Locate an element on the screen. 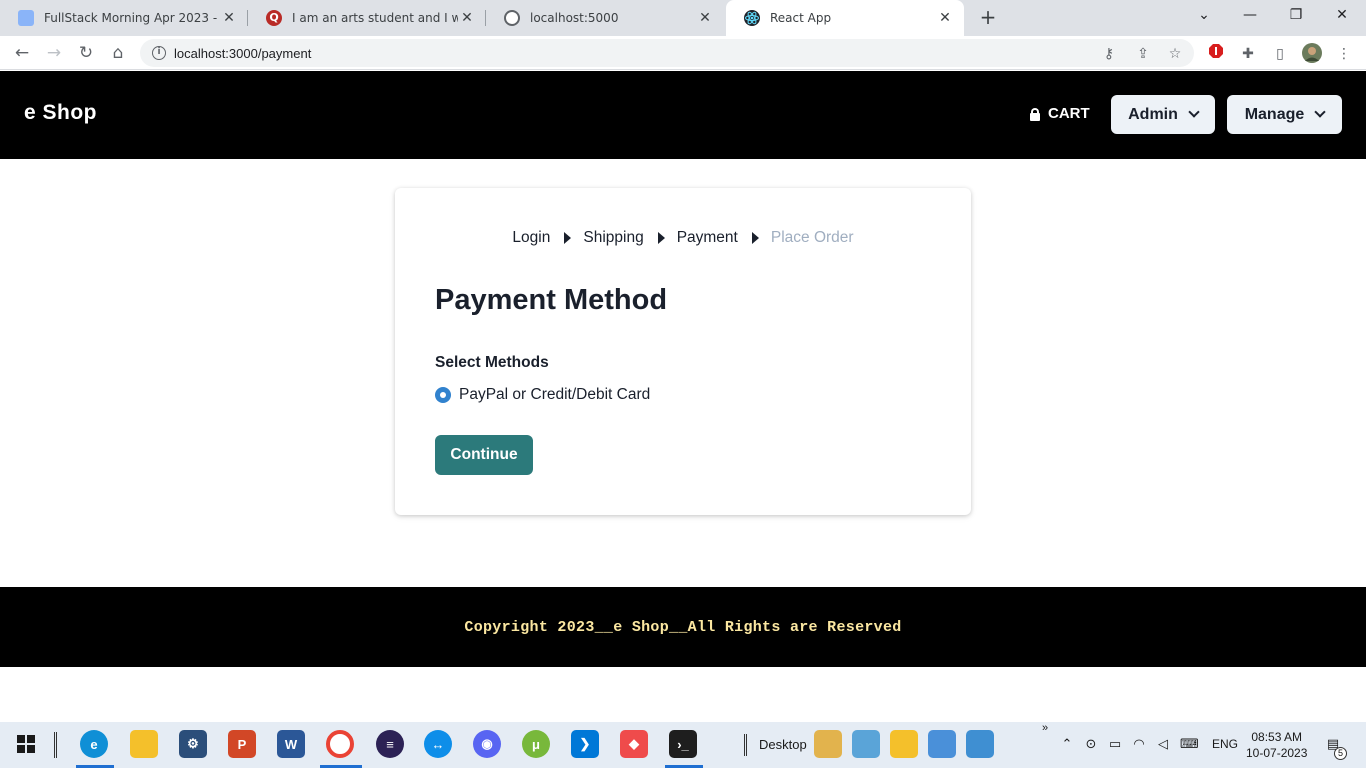 This screenshot has width=1366, height=768. file-explorer-icon is located at coordinates (144, 744).